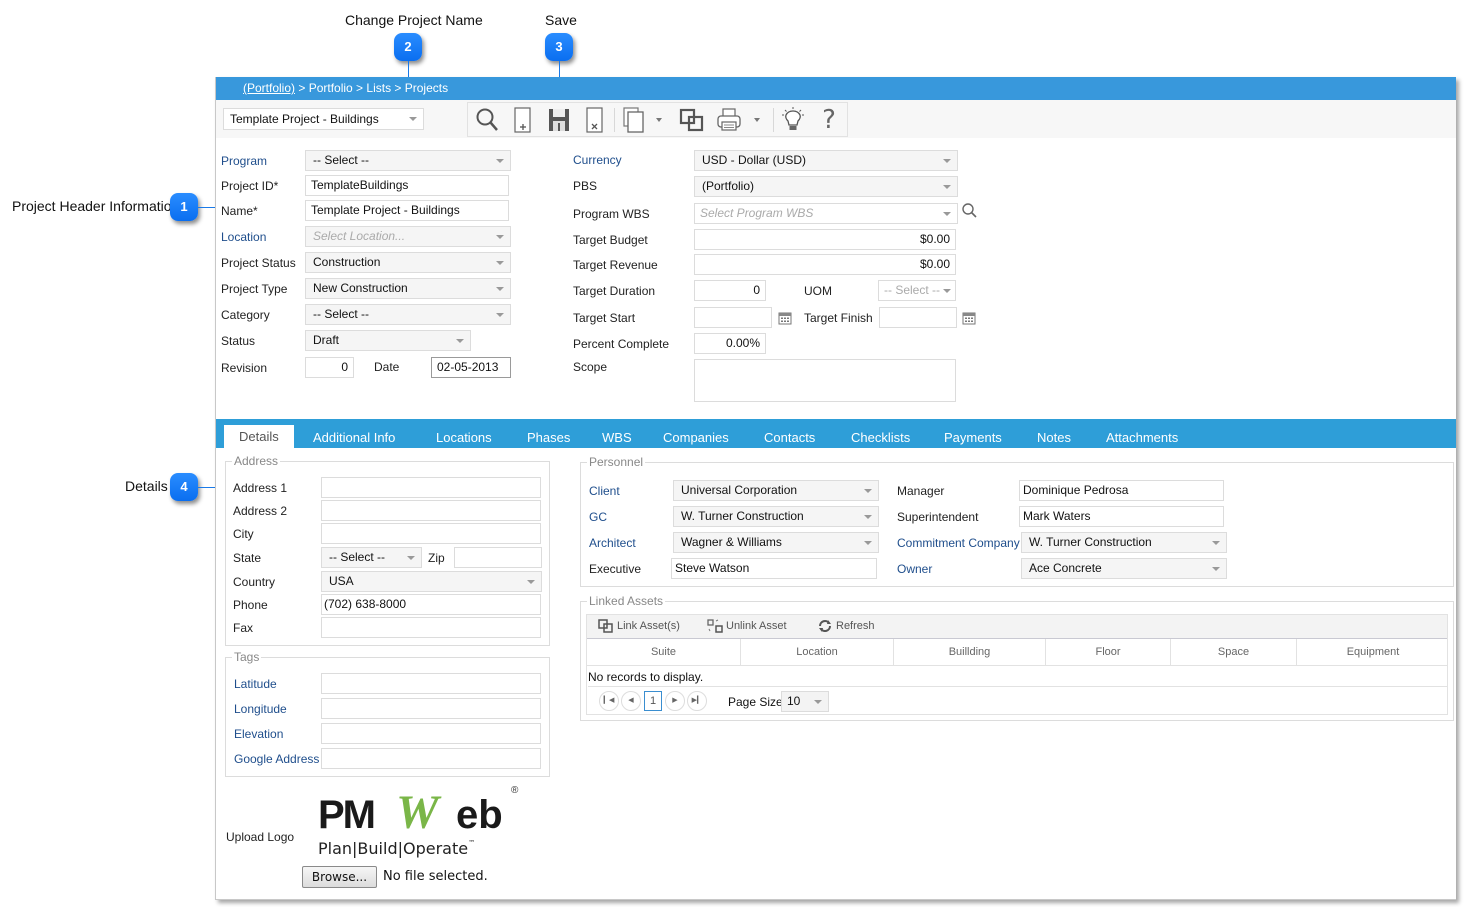 This screenshot has width=1464, height=907. Describe the element at coordinates (464, 437) in the screenshot. I see `tab-locations: Locations` at that location.